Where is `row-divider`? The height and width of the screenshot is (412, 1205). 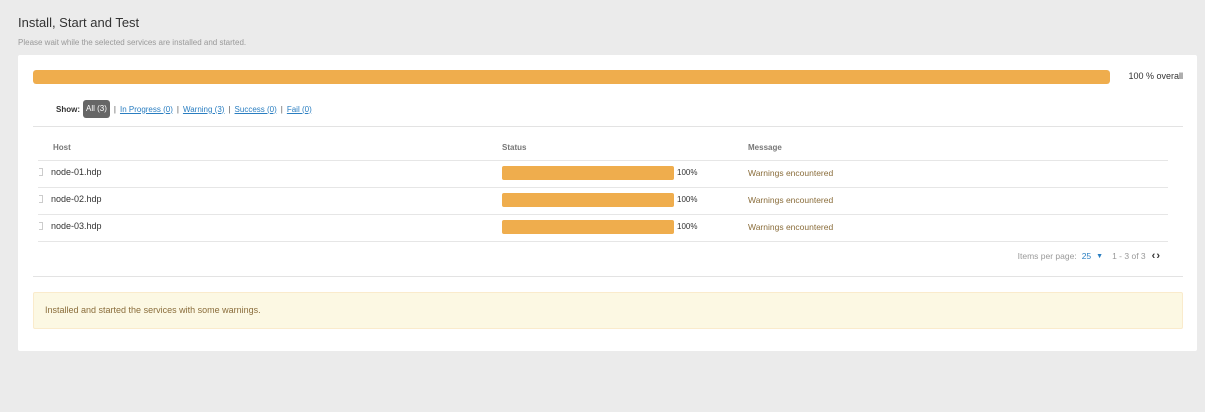 row-divider is located at coordinates (603, 241).